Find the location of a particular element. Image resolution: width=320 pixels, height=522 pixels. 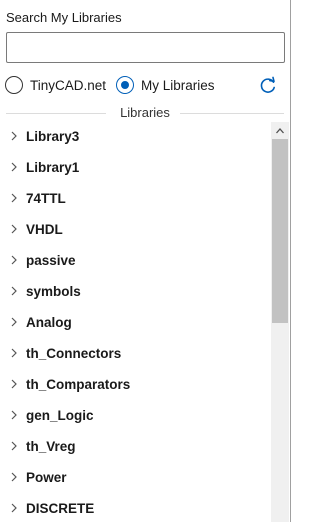

chevron-up-icon is located at coordinates (280, 131).